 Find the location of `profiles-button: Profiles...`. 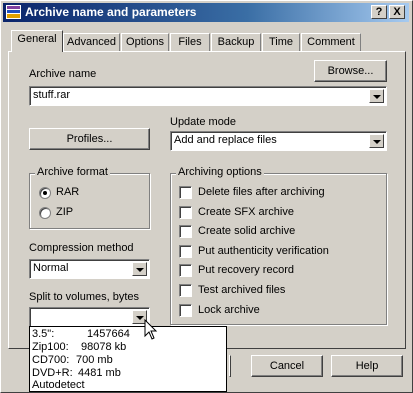

profiles-button: Profiles... is located at coordinates (89, 139).